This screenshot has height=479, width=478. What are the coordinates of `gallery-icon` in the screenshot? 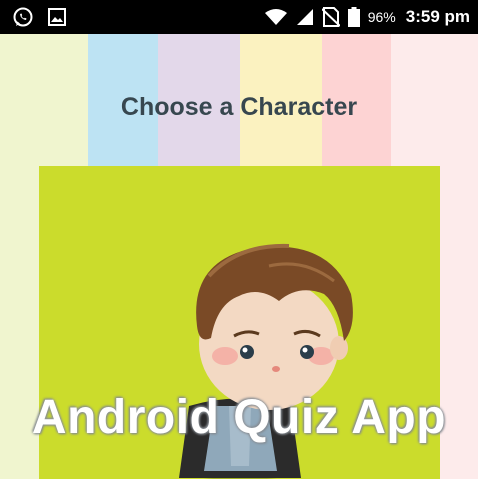 It's located at (57, 17).